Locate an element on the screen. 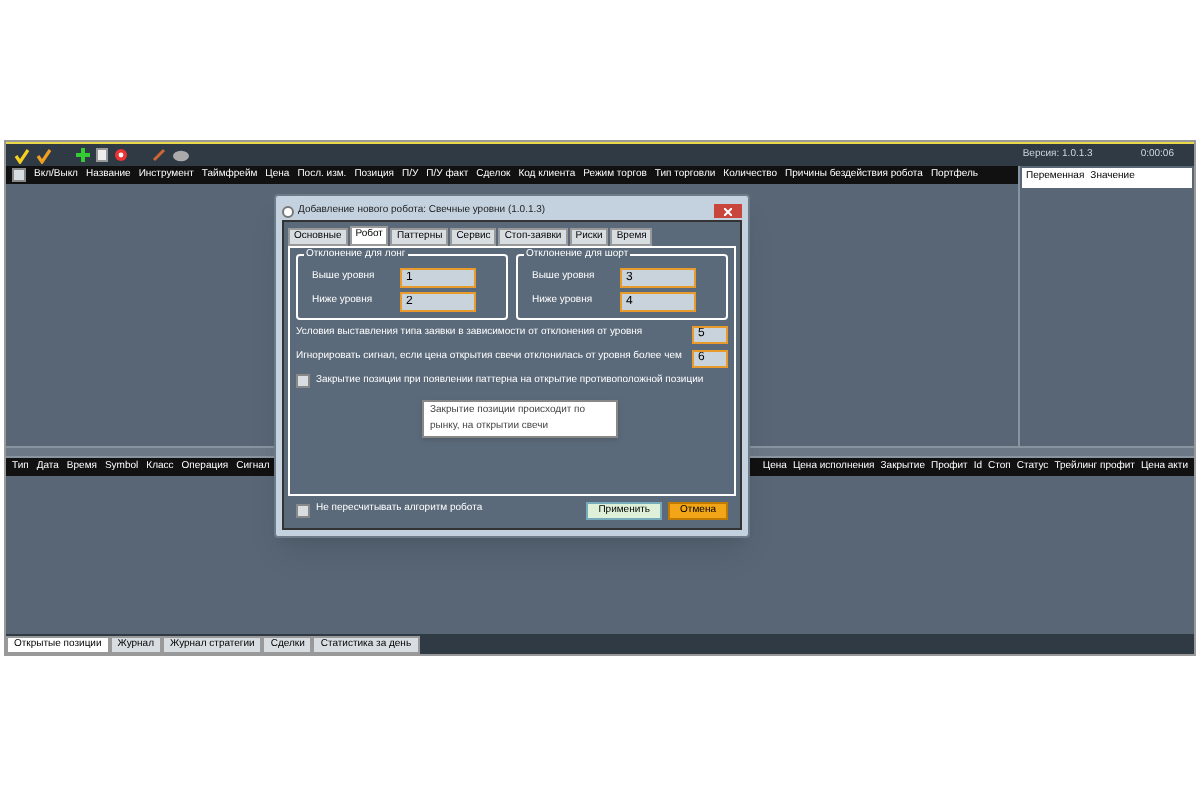 Image resolution: width=1200 pixels, height=800 pixels. document-icon is located at coordinates (102, 155).